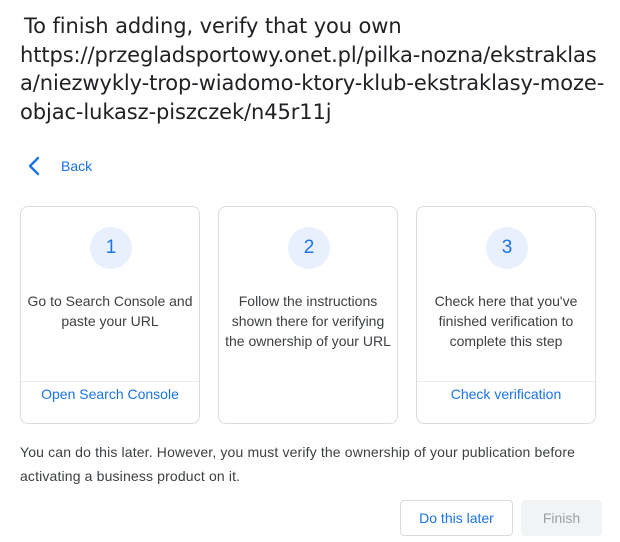  I want to click on do-this-later-button: Do this later, so click(456, 518).